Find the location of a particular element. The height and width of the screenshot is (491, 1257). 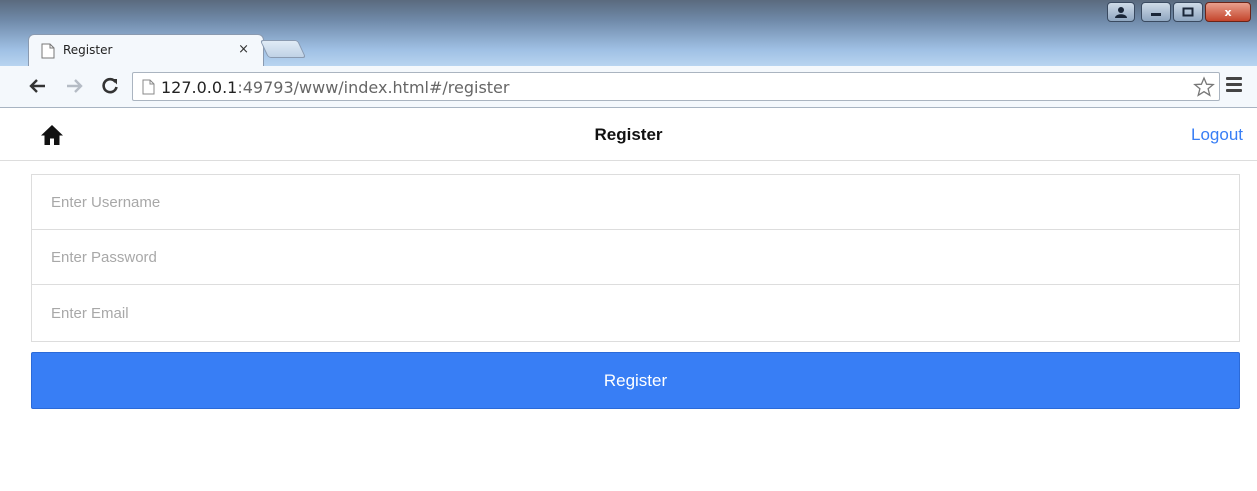

username-item is located at coordinates (635, 202).